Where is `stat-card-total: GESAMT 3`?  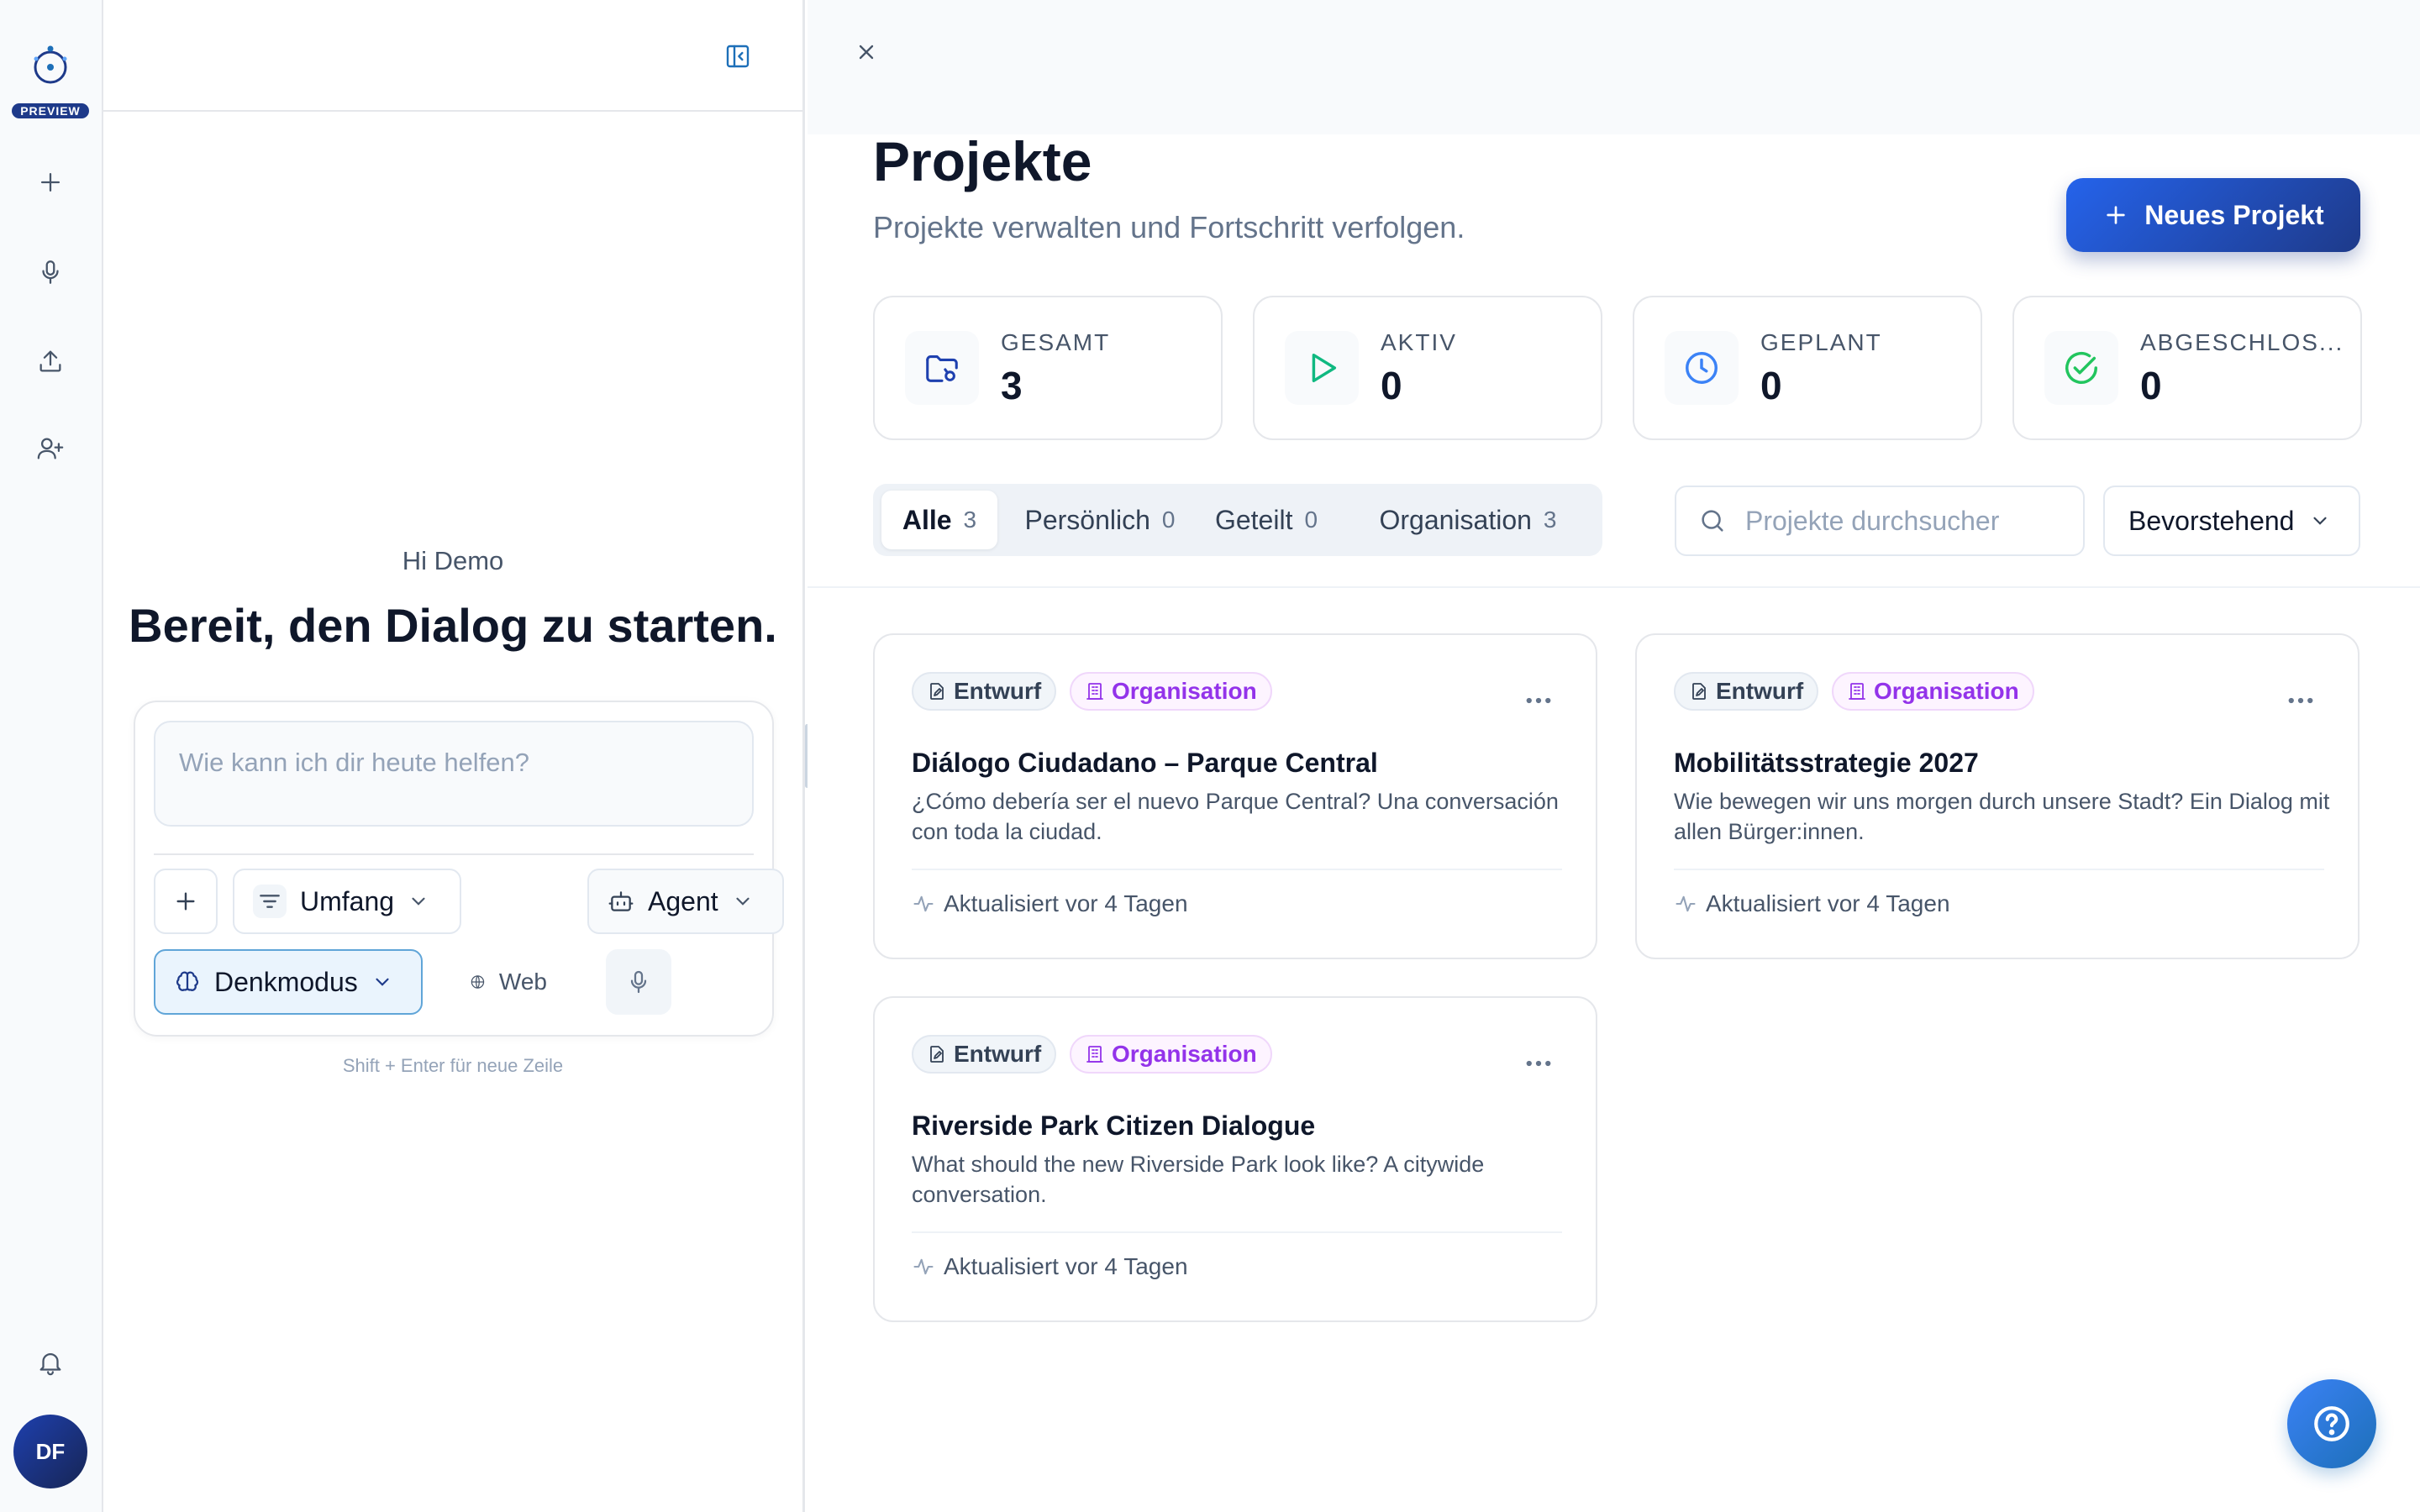 stat-card-total: GESAMT 3 is located at coordinates (1048, 368).